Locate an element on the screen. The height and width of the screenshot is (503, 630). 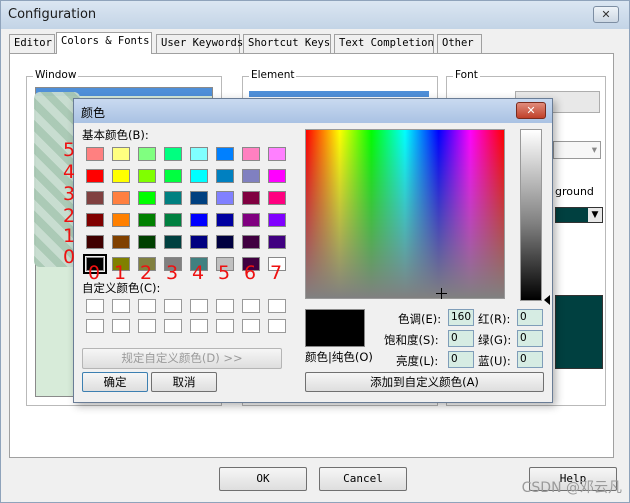
font-size-combo: ▾ is located at coordinates (577, 150).